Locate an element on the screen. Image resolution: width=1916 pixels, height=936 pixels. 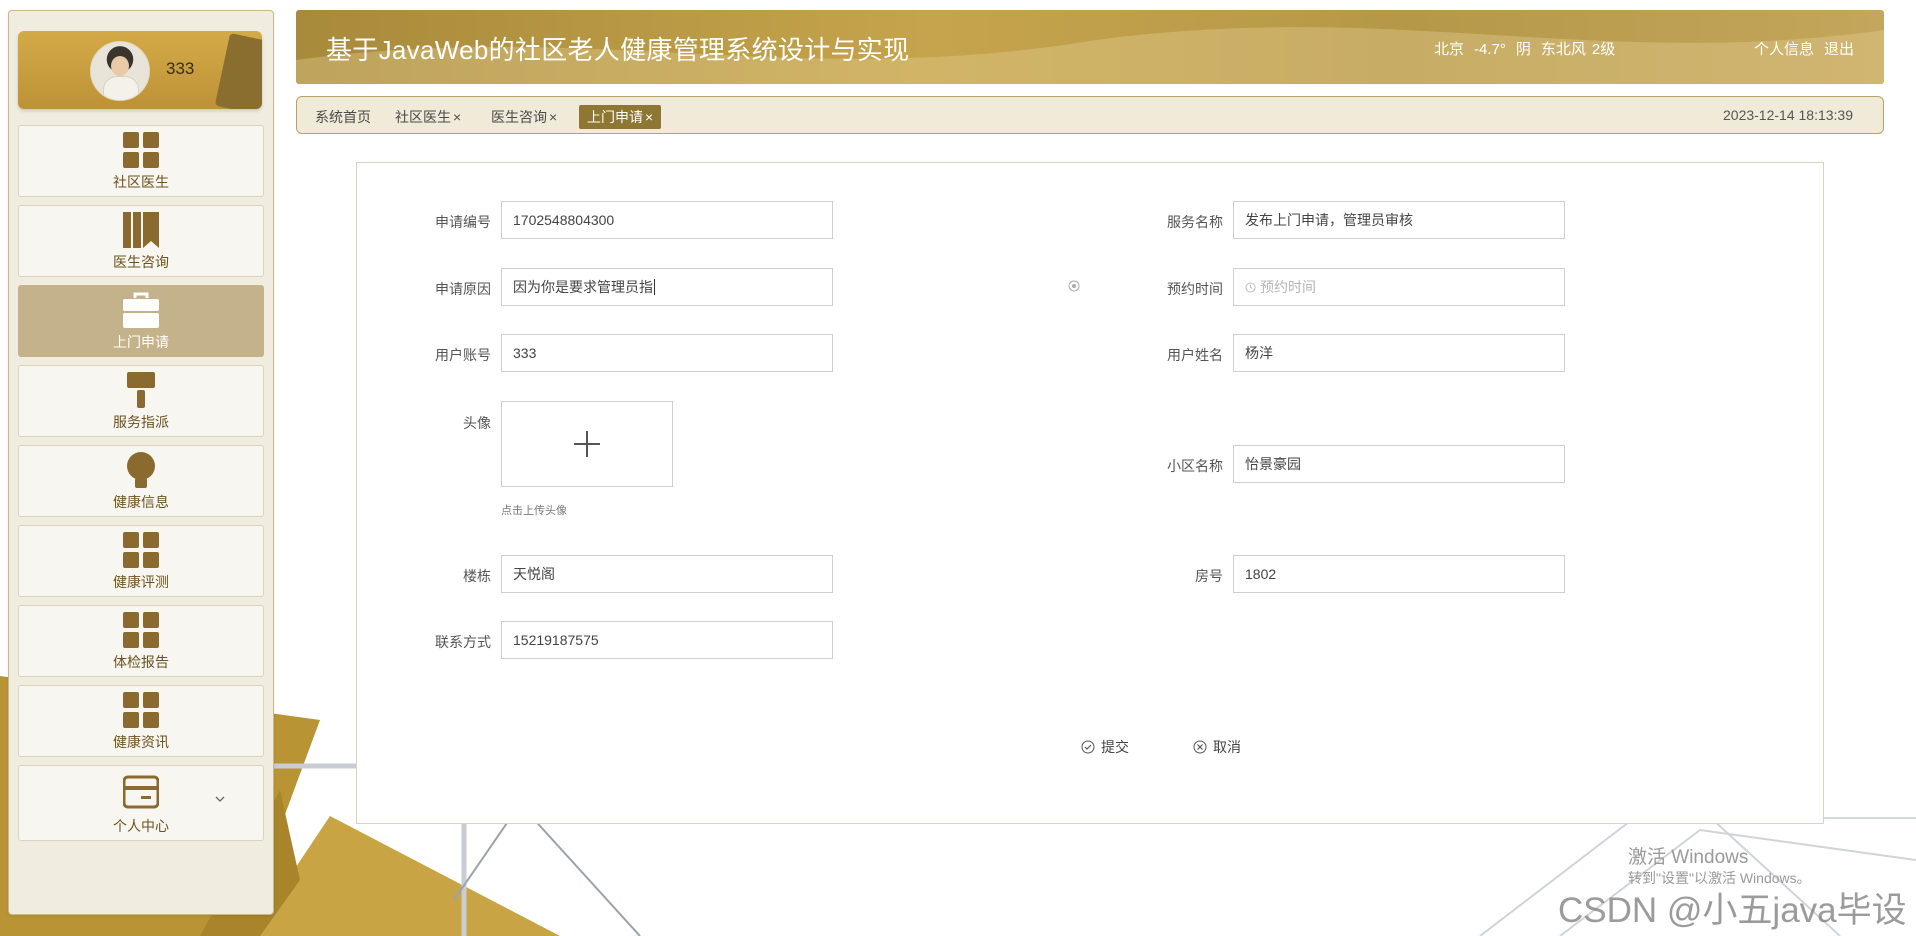
tab-home-visit: 上门申请 × is located at coordinates (620, 117).